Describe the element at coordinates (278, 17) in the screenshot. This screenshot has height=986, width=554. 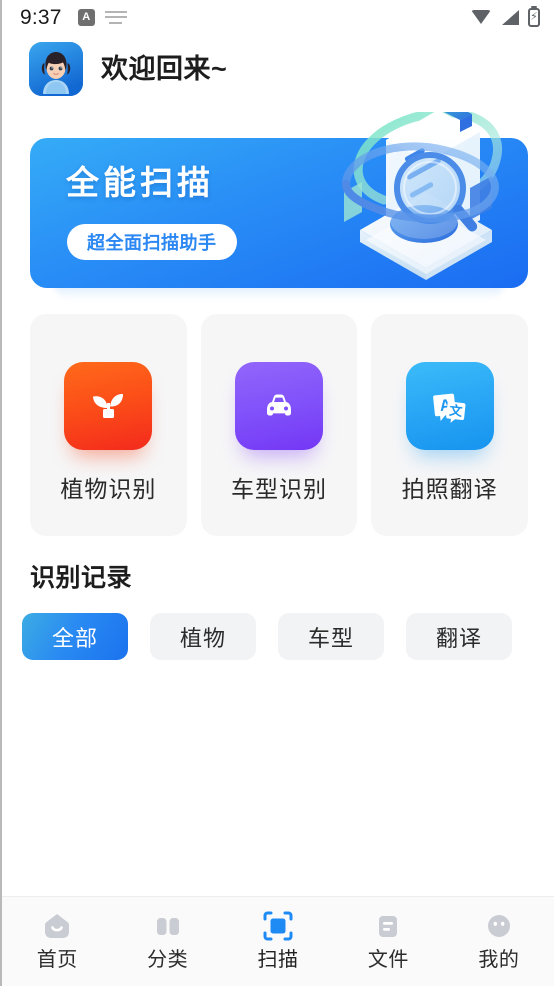
I see `status-bar: 9:37 A ⚡` at that location.